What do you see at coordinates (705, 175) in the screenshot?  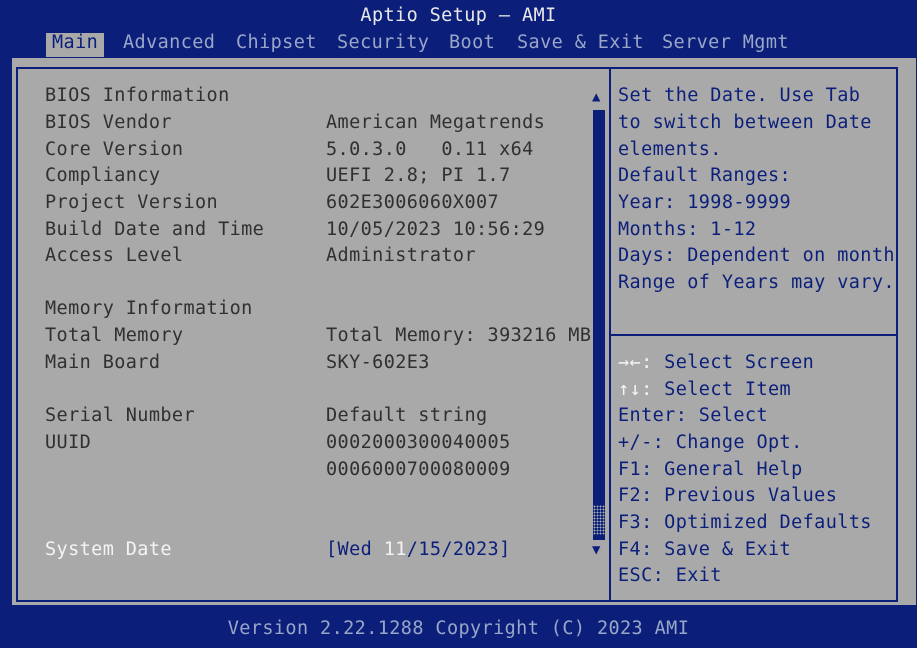 I see `help-line-4: Default Ranges:` at bounding box center [705, 175].